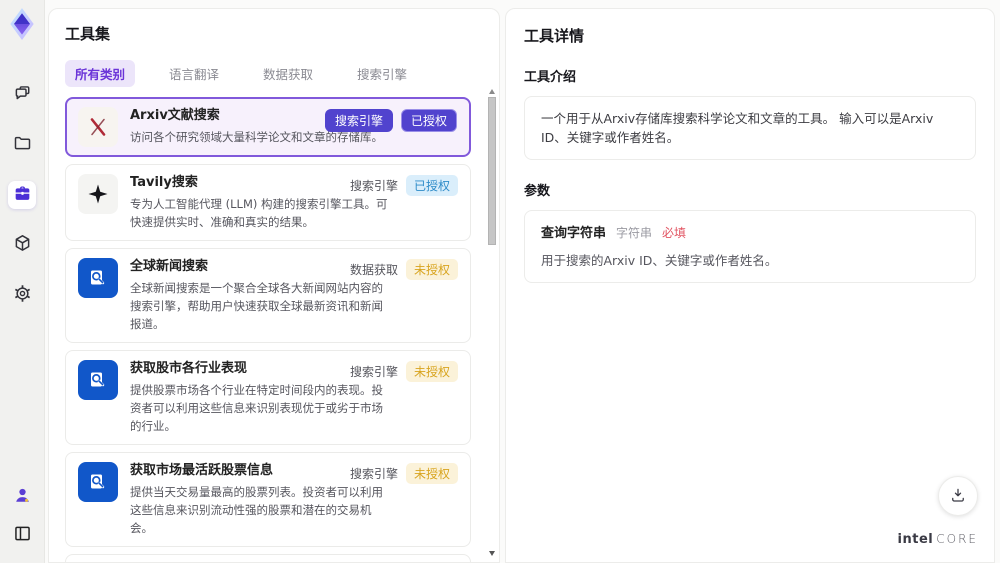 This screenshot has width=1000, height=563. I want to click on left-rail, so click(22, 281).